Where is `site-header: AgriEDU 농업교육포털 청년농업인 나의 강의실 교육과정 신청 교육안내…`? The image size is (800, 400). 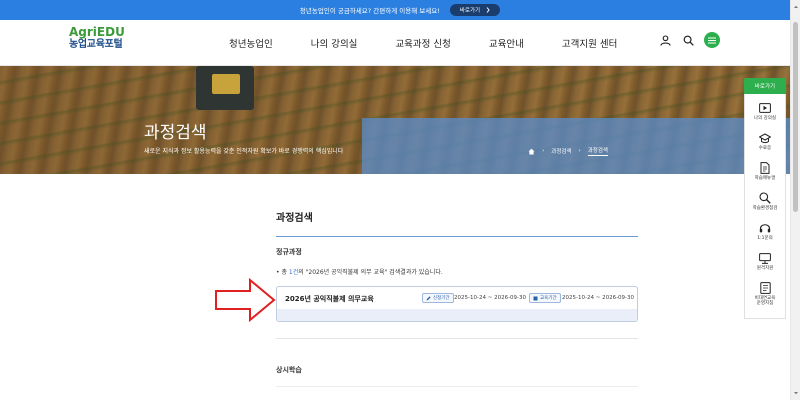
site-header: AgriEDU 농업교육포털 청년농업인 나의 강의실 교육과정 신청 교육안내… is located at coordinates (400, 43).